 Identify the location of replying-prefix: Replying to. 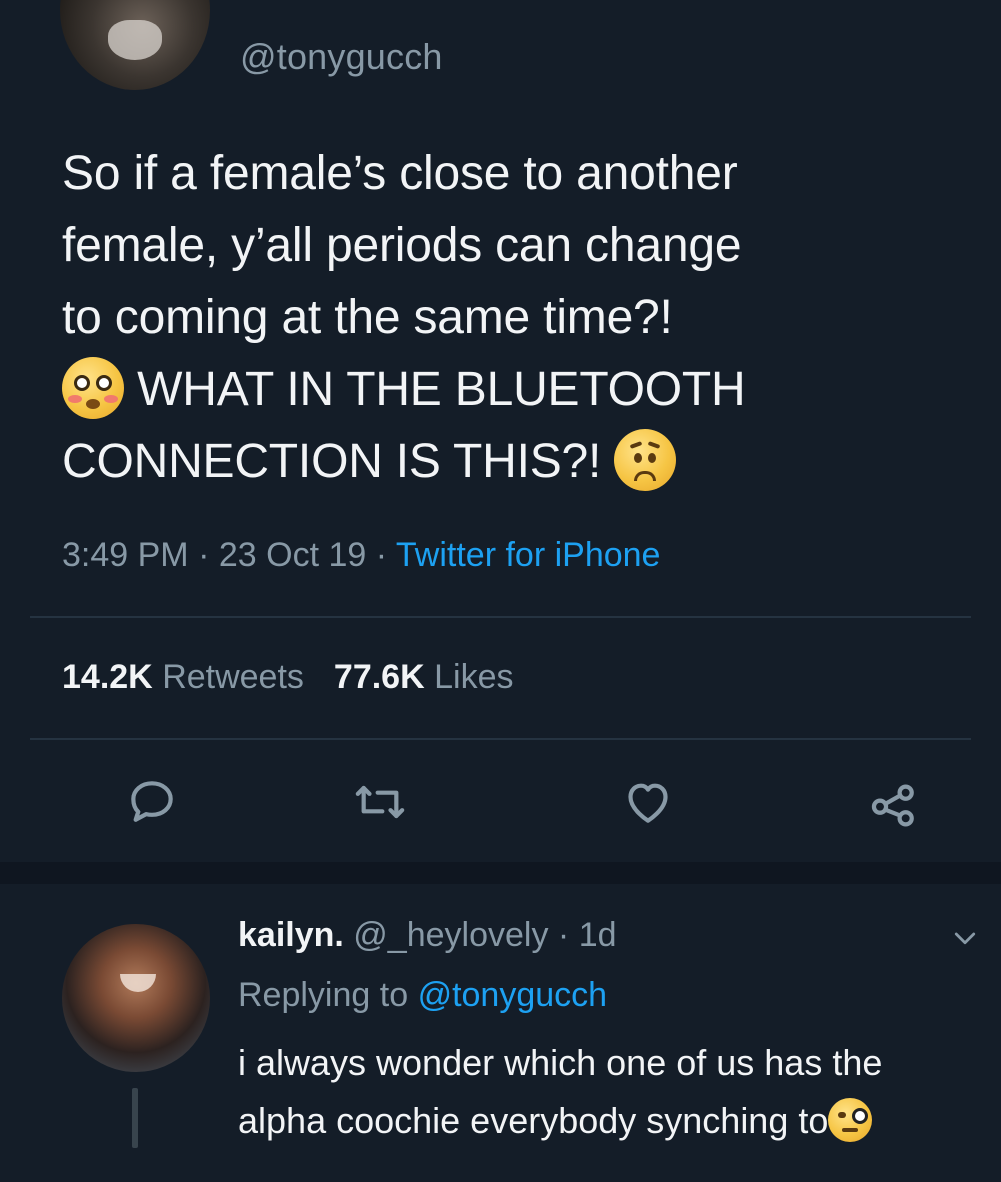
(323, 995).